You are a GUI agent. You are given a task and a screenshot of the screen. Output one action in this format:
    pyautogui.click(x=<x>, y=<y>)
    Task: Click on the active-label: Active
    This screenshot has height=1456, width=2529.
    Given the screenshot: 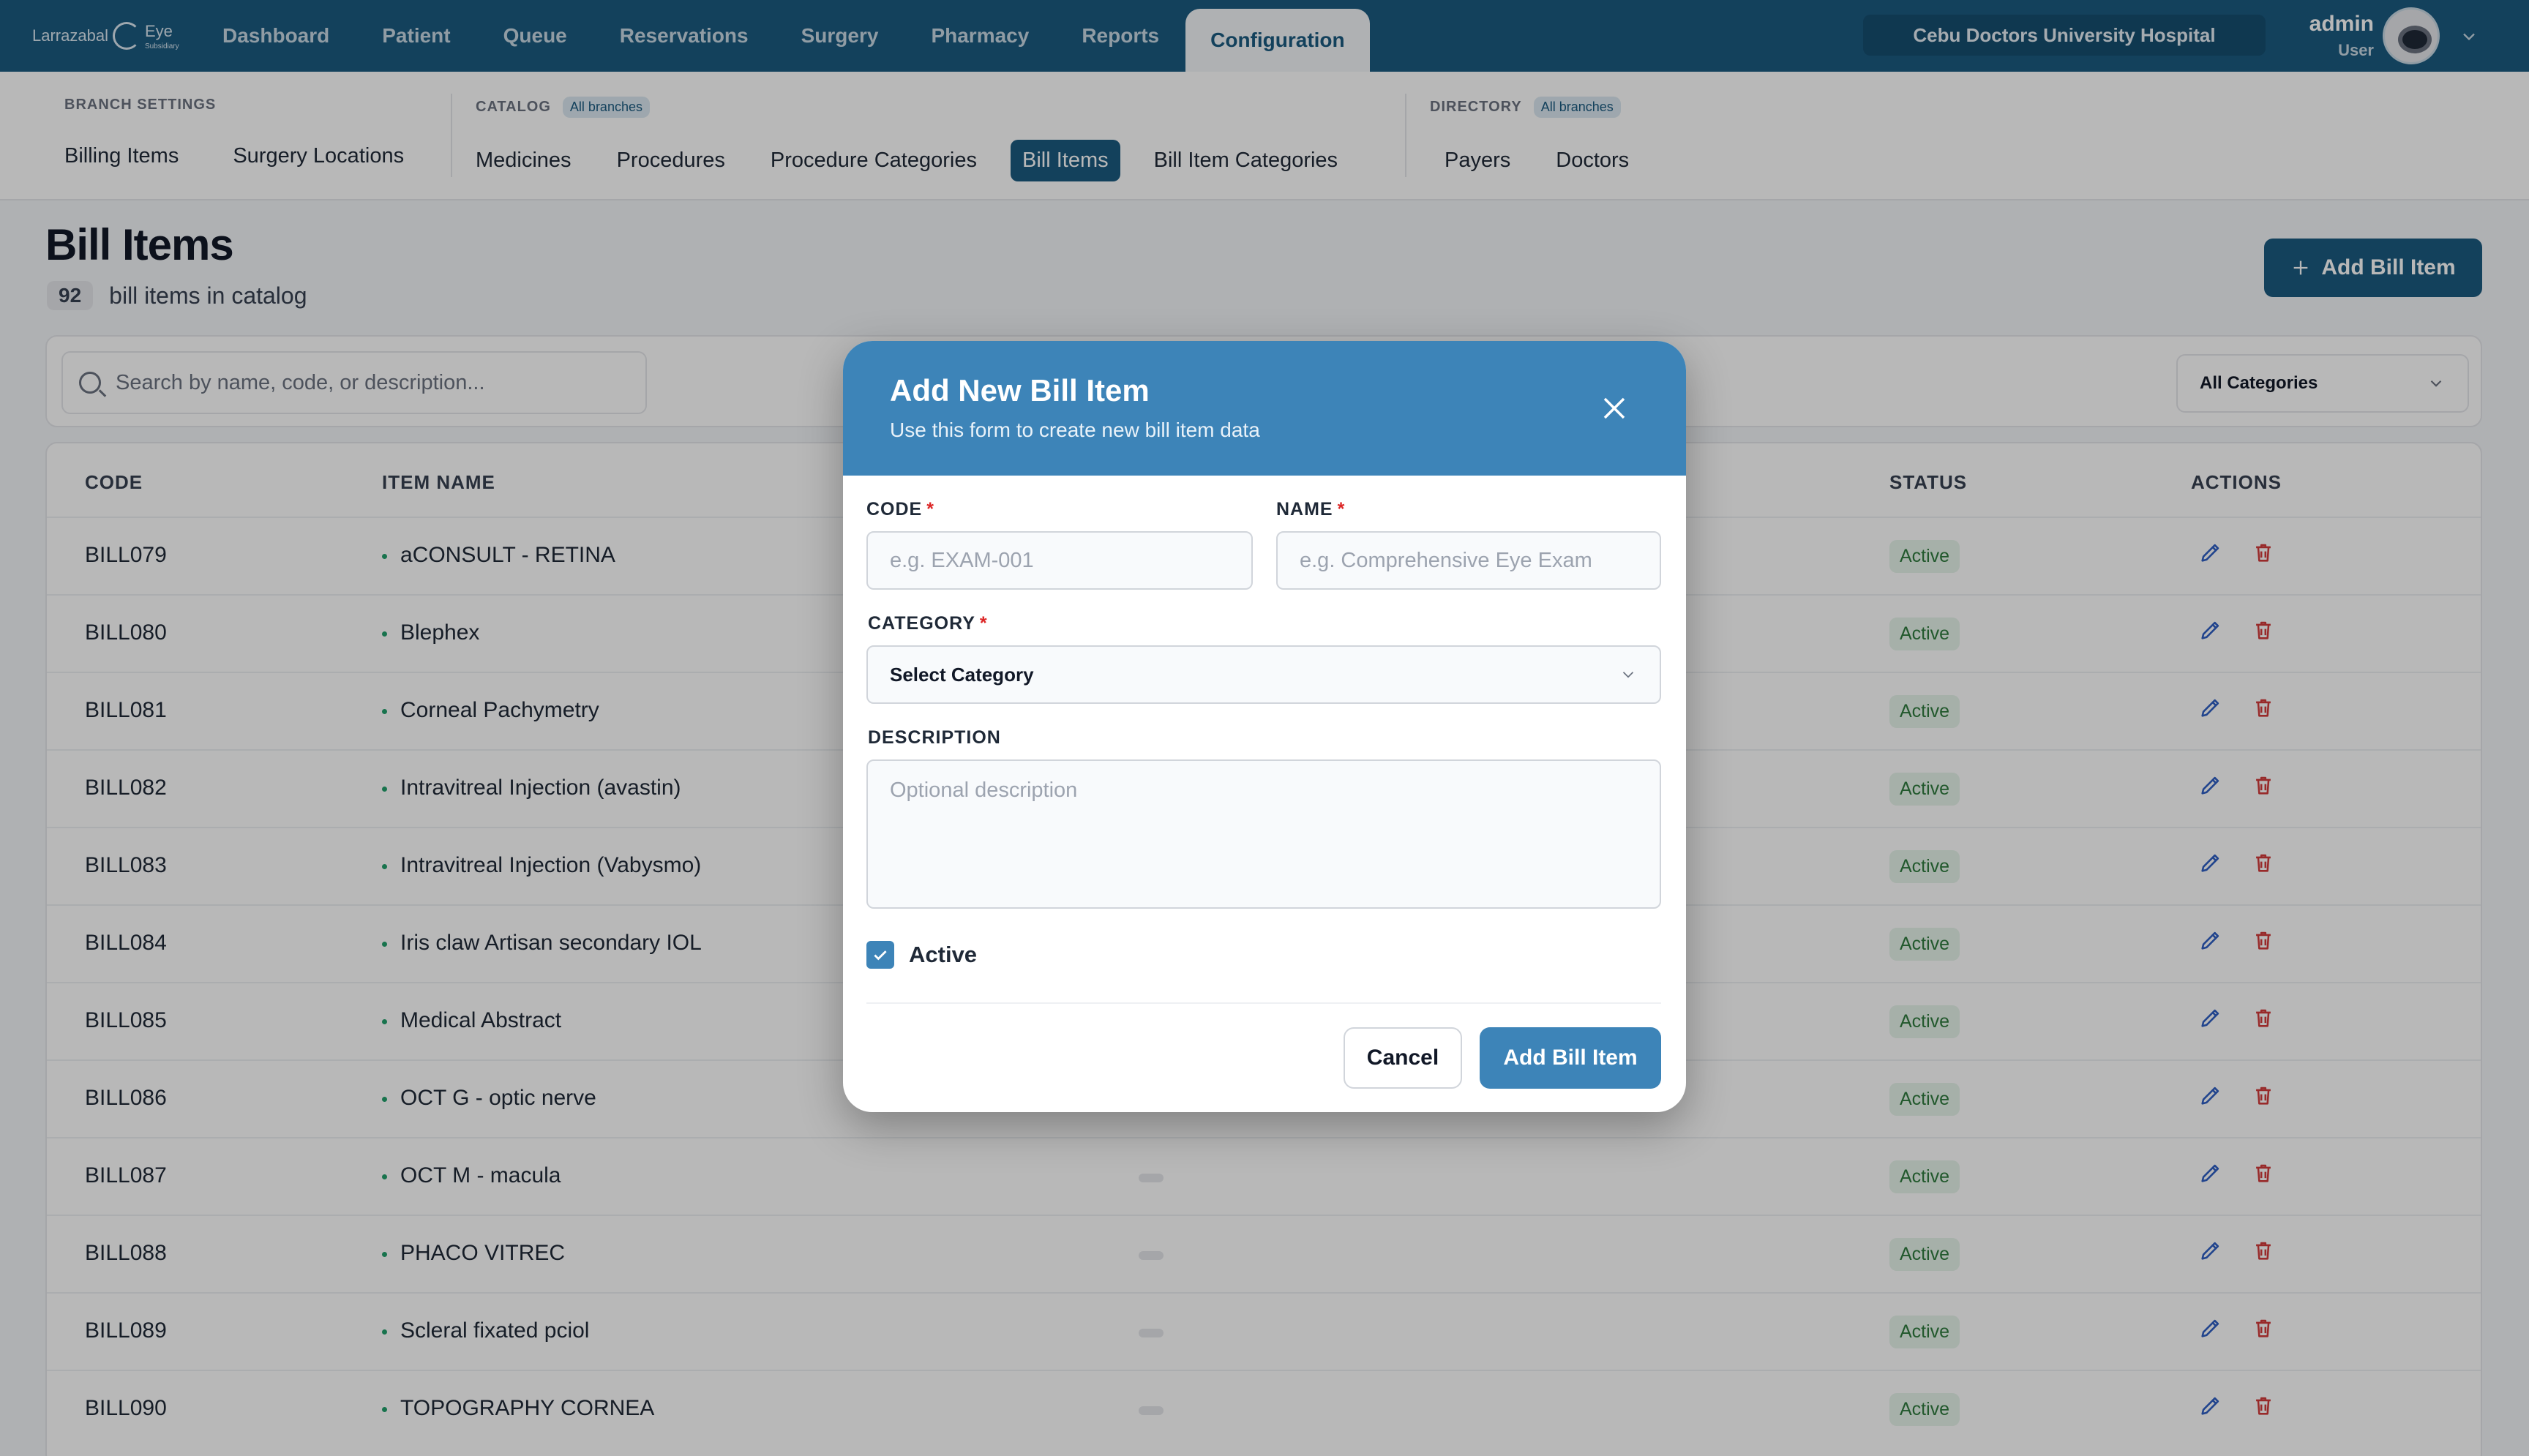 What is the action you would take?
    pyautogui.click(x=944, y=955)
    